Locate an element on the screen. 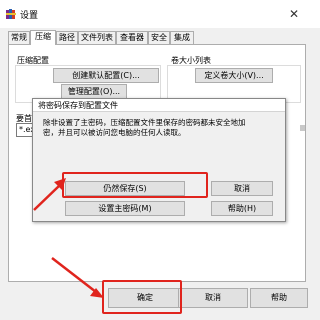 The height and width of the screenshot is (320, 320). arrow-ok-line is located at coordinates (74, 275).